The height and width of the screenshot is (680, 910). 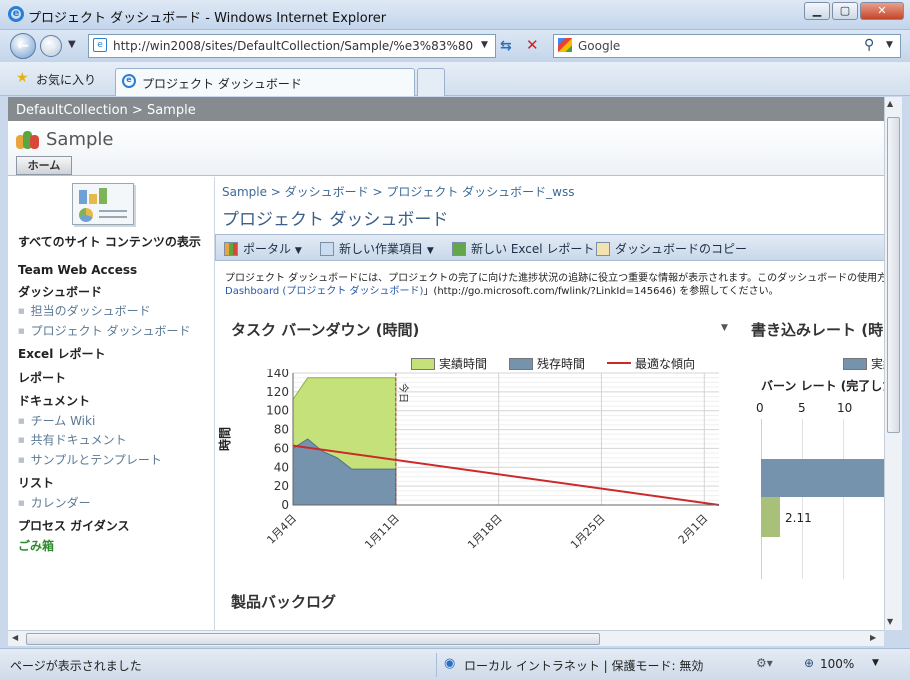 What do you see at coordinates (817, 330) in the screenshot?
I see `burnrate-title: 書き込みレート (時` at bounding box center [817, 330].